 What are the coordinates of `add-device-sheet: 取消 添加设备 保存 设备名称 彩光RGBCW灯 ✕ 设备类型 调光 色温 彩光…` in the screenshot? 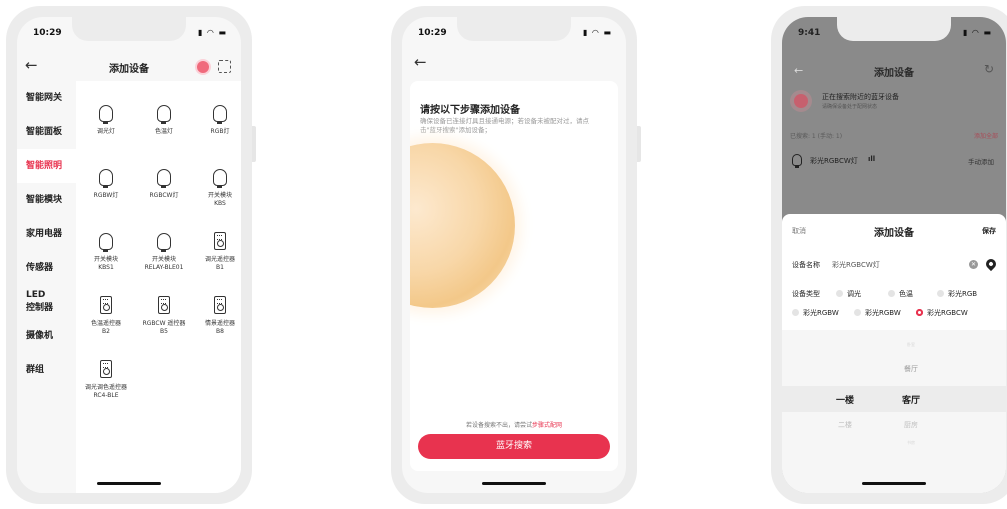 It's located at (894, 353).